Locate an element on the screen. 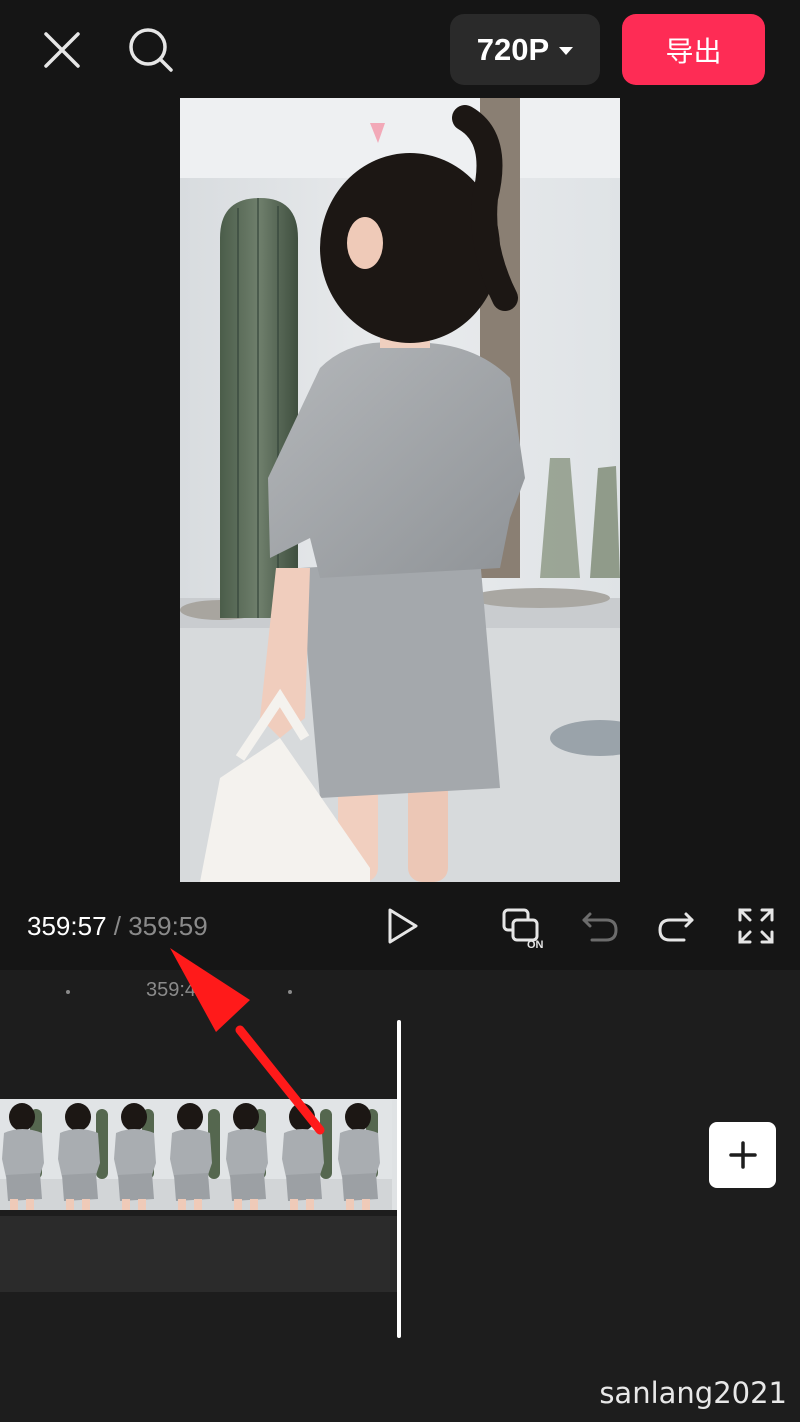 This screenshot has width=800, height=1422. close-icon is located at coordinates (62, 50).